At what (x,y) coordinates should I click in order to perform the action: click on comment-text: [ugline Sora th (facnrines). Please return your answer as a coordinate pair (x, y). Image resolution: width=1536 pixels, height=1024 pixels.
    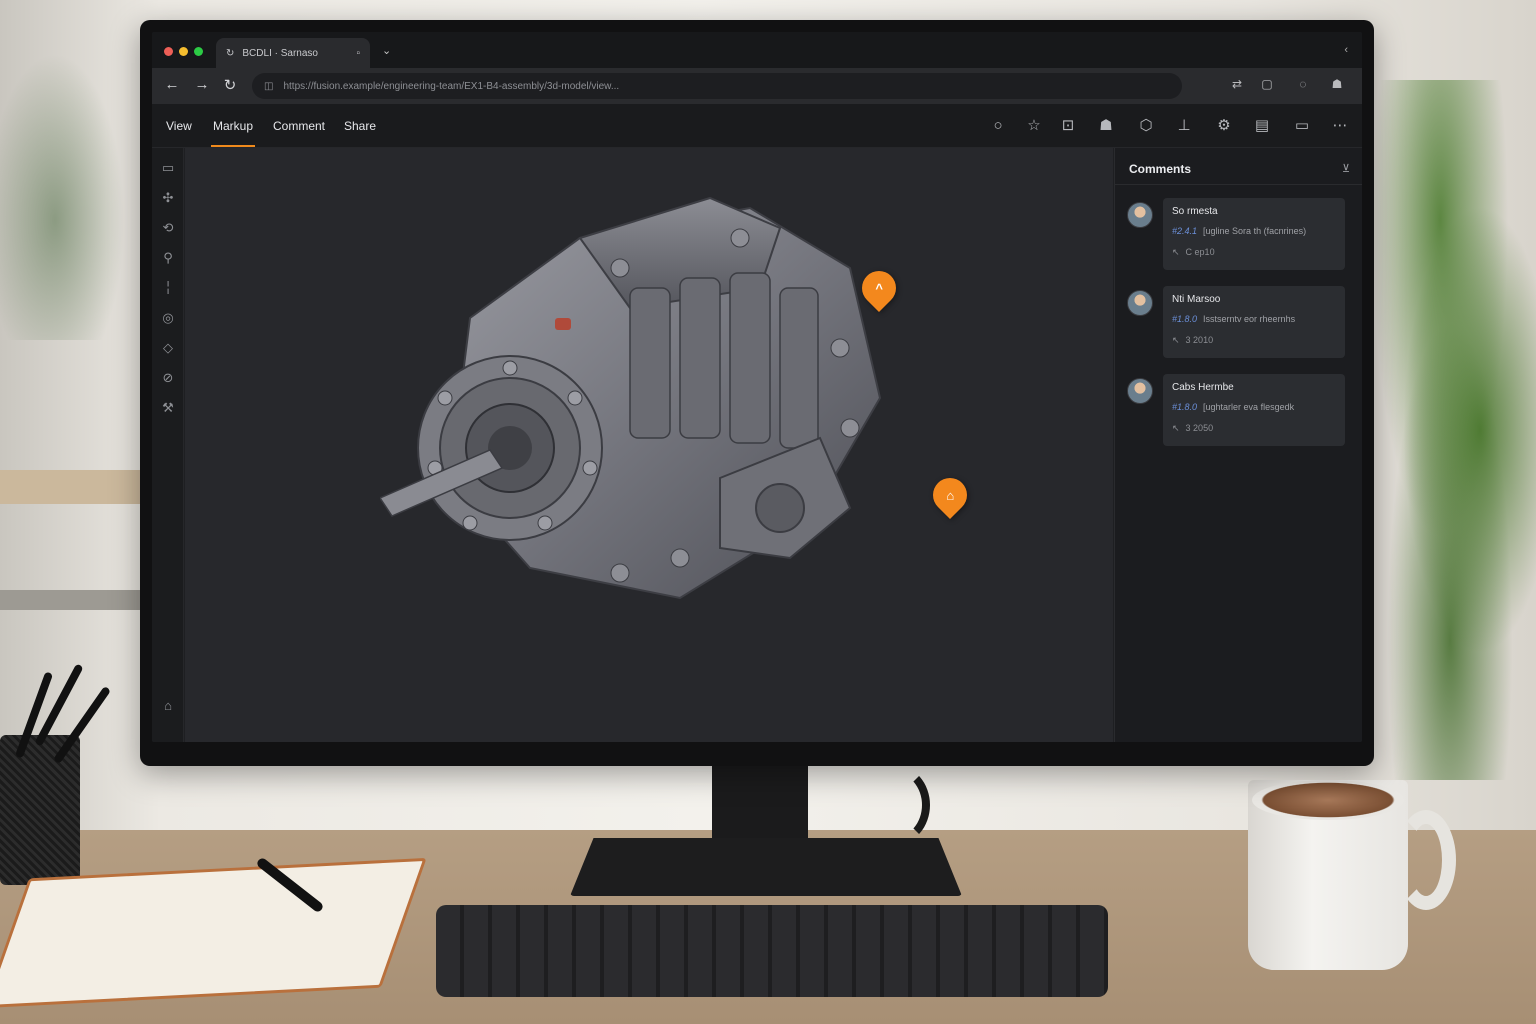
    Looking at the image, I should click on (1255, 231).